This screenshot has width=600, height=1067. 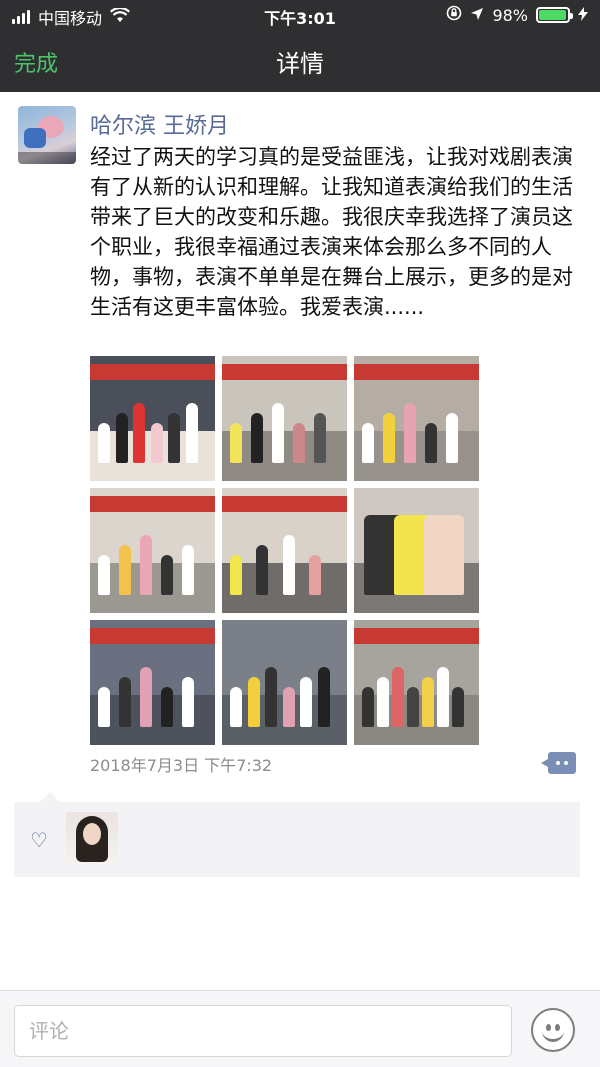 I want to click on author-avatar, so click(x=47, y=135).